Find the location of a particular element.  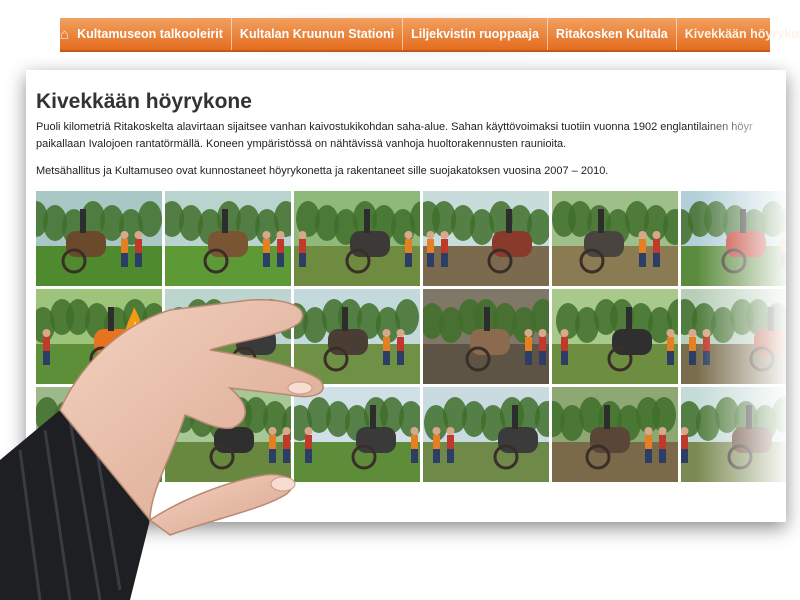

nav-item-ruoppaaja: Liljekvistin ruoppaaja is located at coordinates (475, 34).